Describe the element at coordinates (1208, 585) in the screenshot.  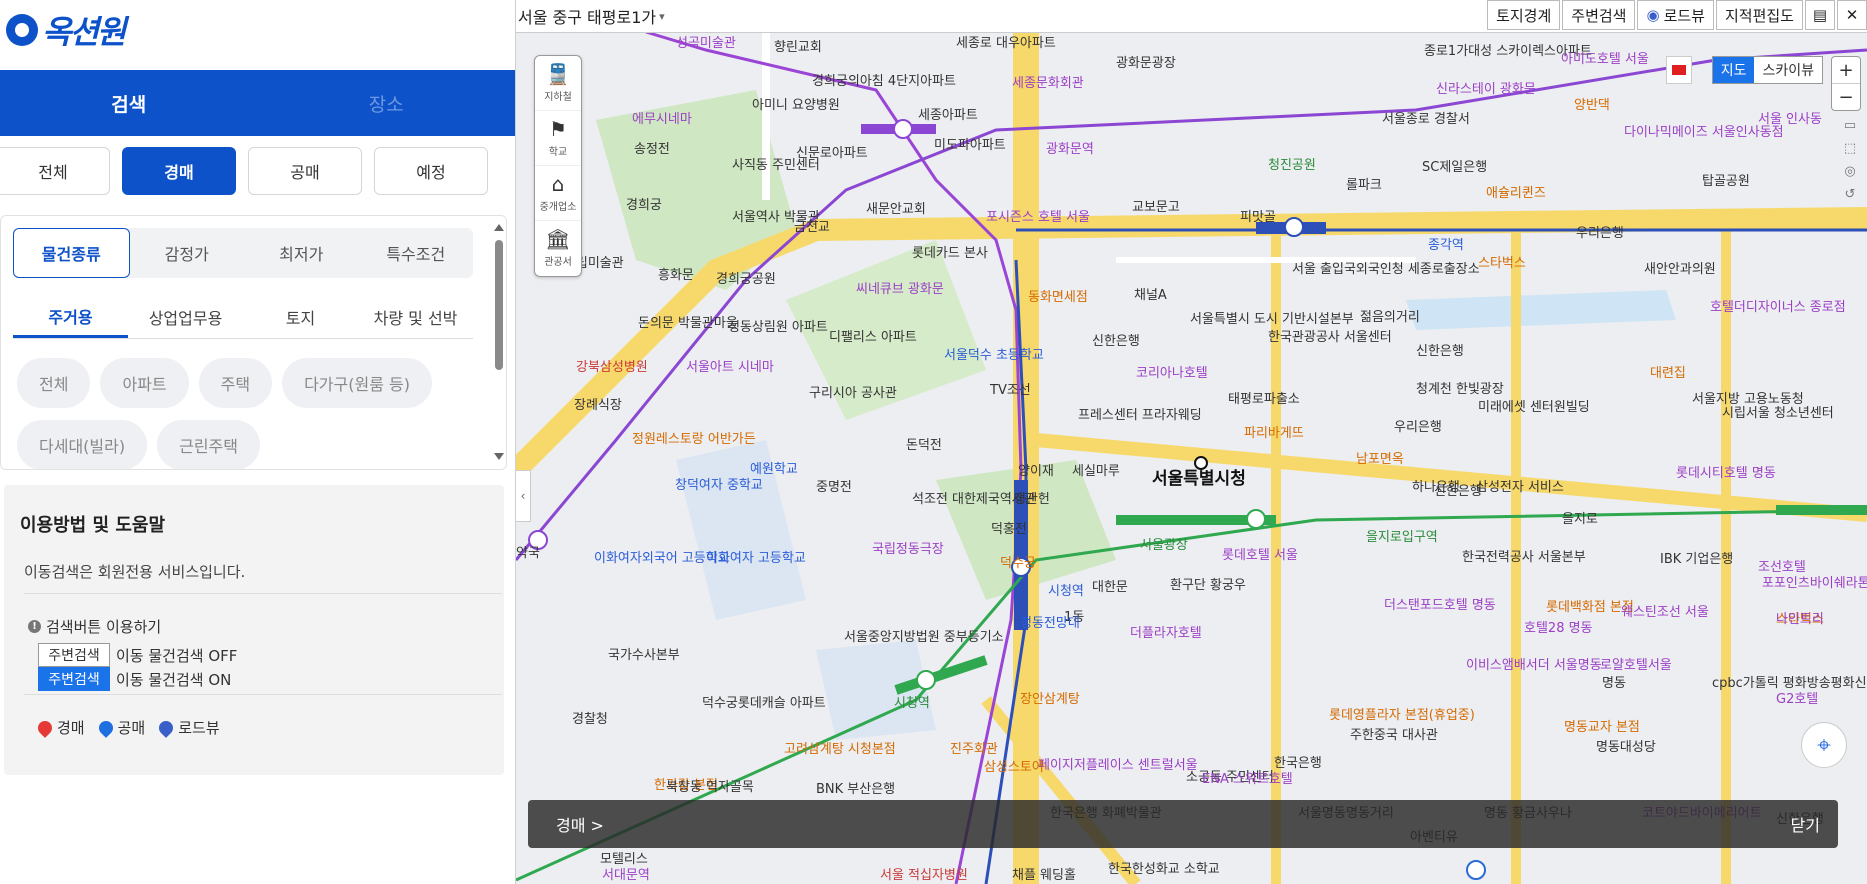
I see `map-poi-label: 환구단 황궁우` at that location.